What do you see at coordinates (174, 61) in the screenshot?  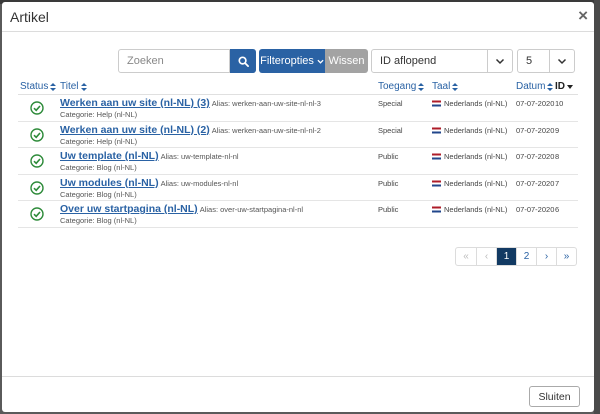 I see `search-input` at bounding box center [174, 61].